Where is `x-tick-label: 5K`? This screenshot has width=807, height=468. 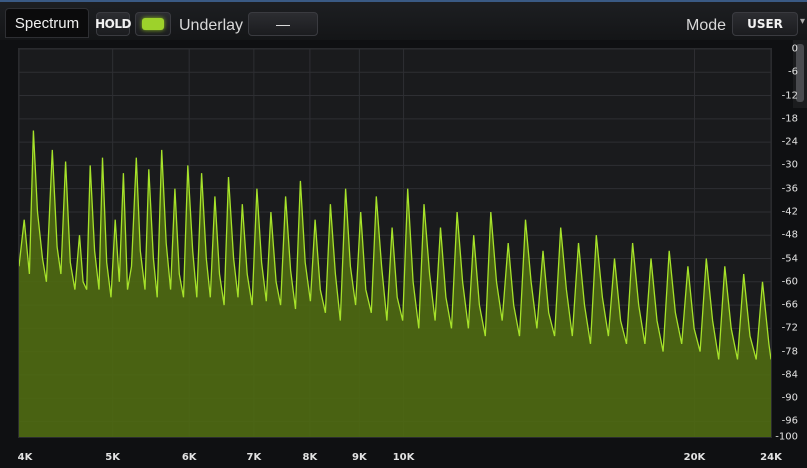
x-tick-label: 5K is located at coordinates (112, 457).